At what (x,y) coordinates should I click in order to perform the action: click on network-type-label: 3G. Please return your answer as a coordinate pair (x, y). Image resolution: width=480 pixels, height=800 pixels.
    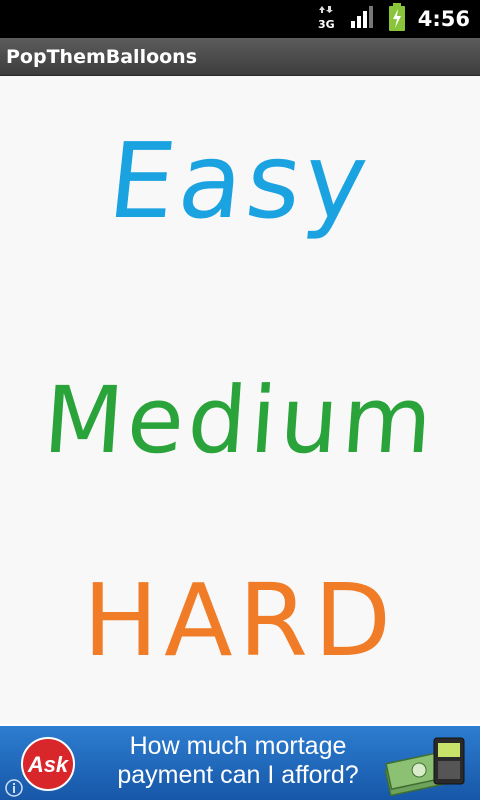
    Looking at the image, I should click on (326, 24).